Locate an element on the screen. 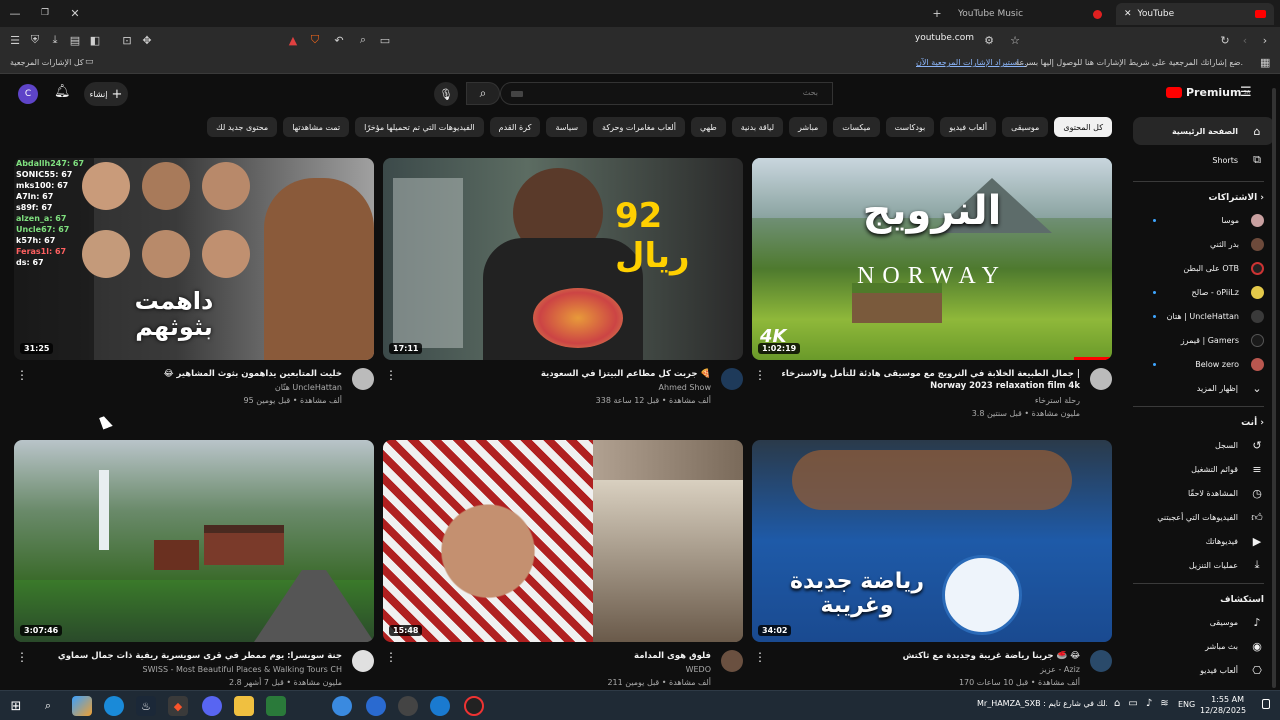 This screenshot has width=1280, height=720. keyboard-icon is located at coordinates (517, 94).